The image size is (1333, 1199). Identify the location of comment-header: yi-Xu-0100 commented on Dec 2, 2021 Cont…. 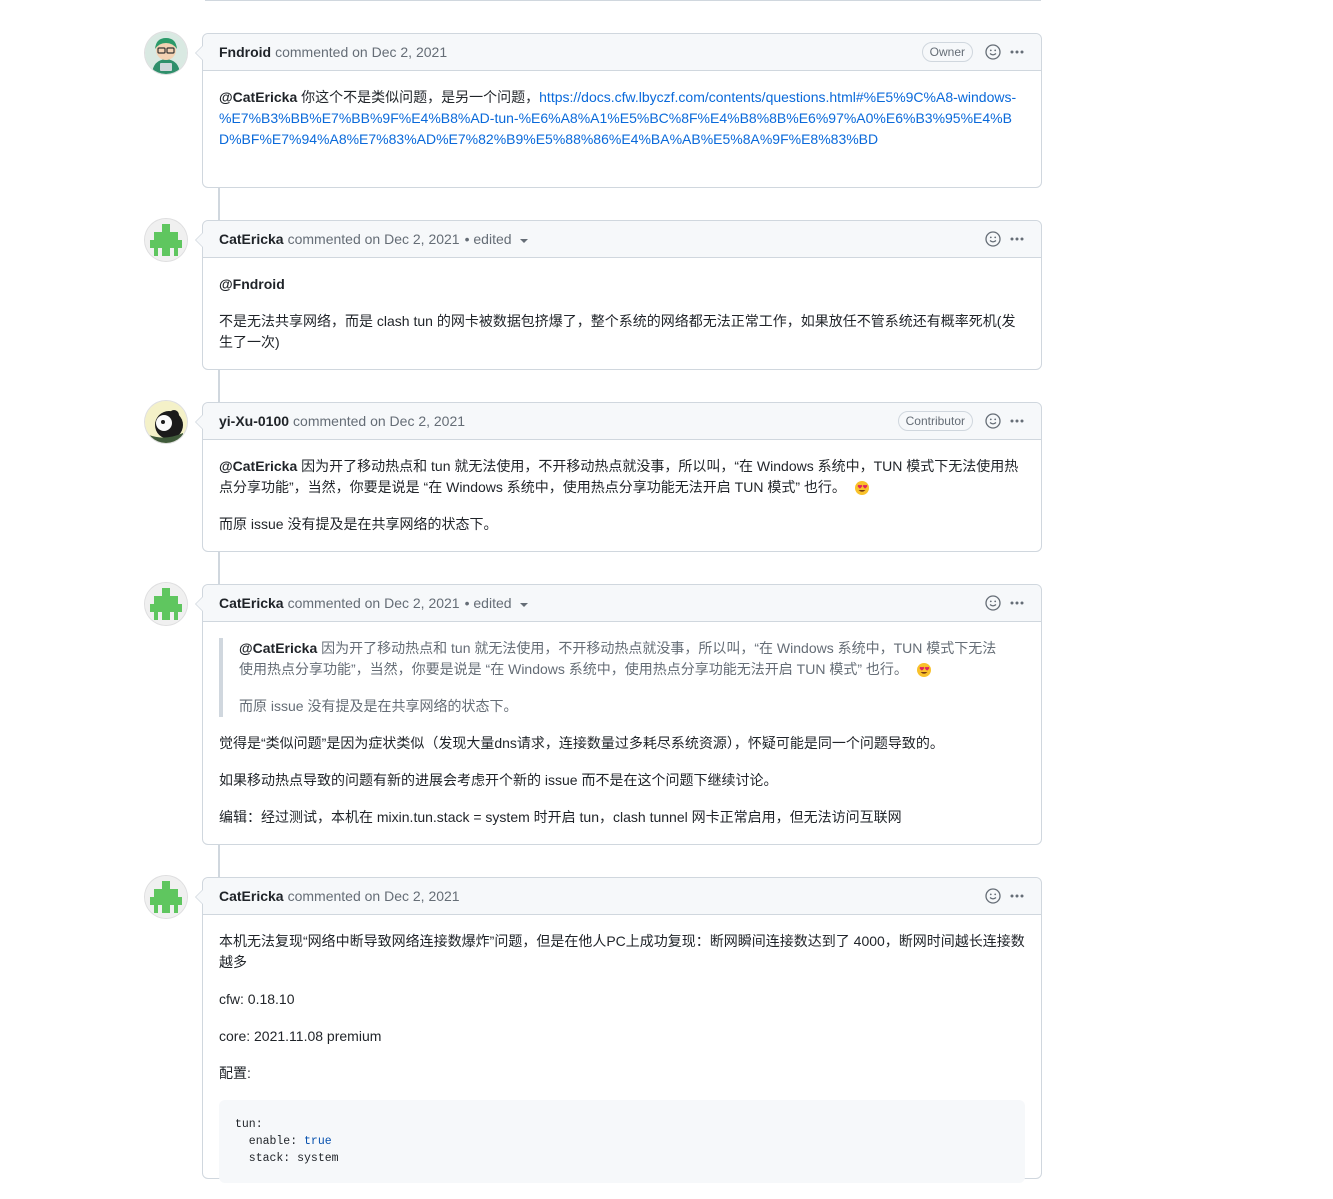
(622, 421).